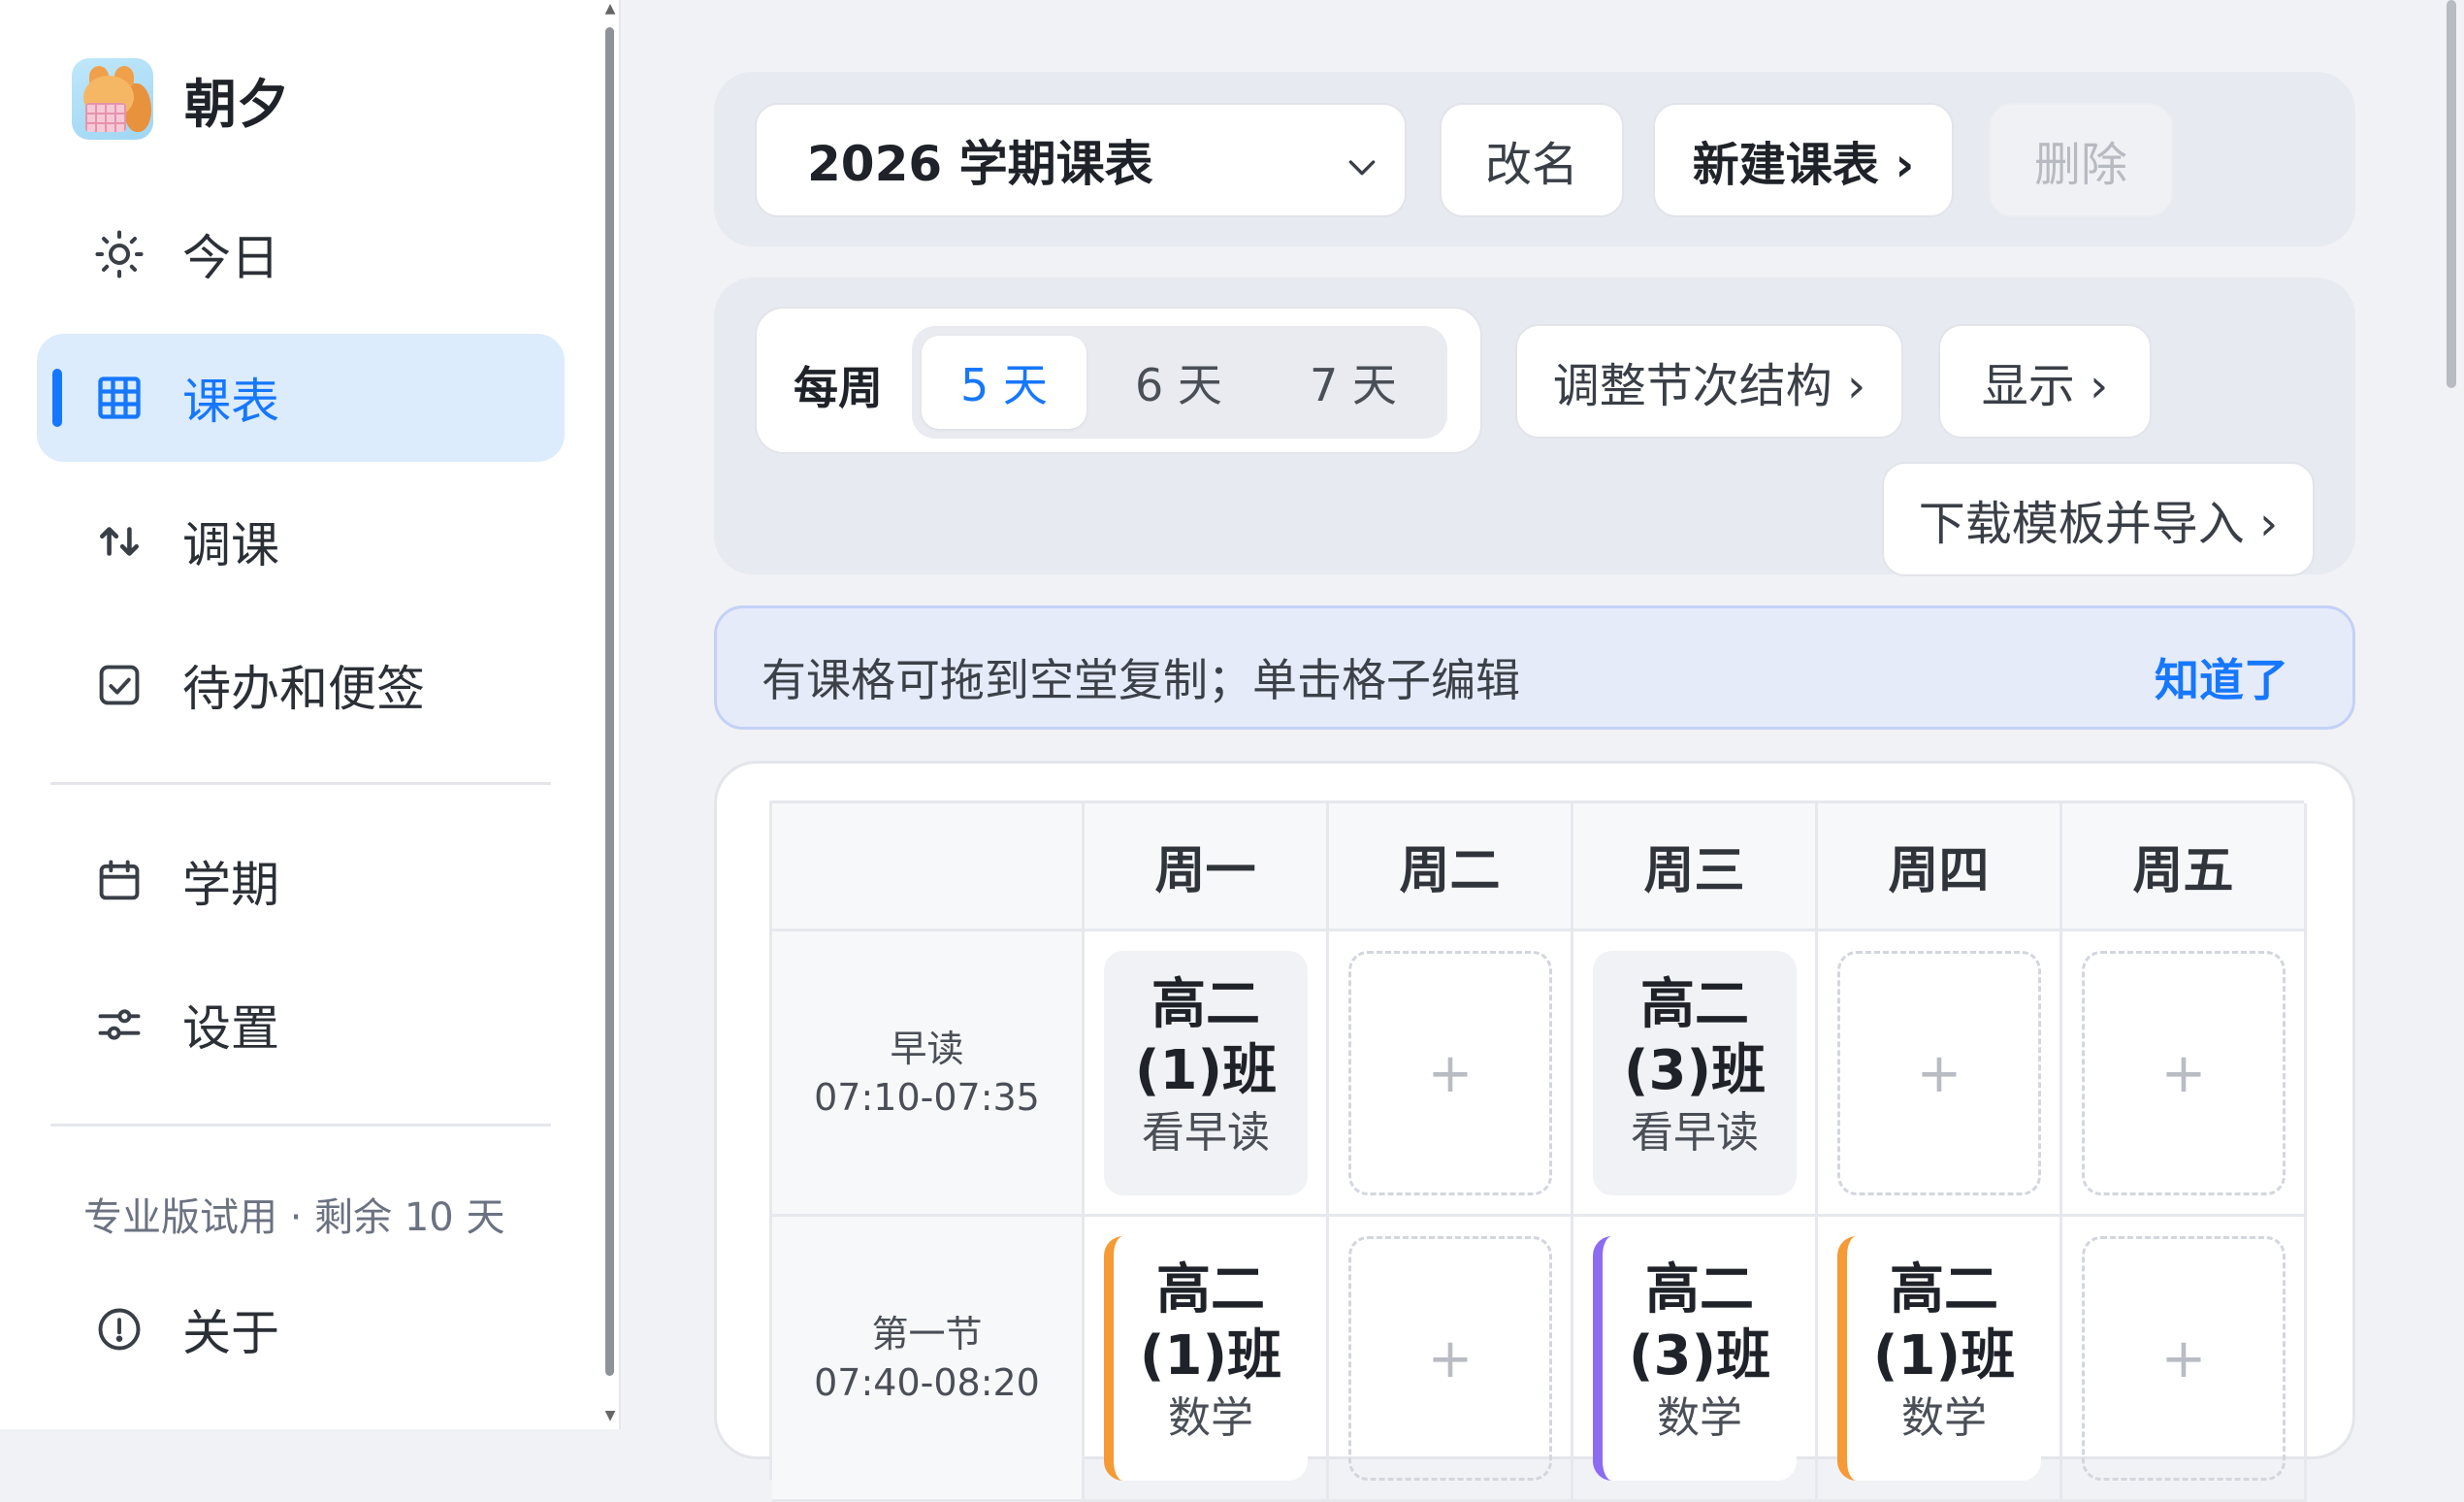 This screenshot has width=2464, height=1502. Describe the element at coordinates (303, 689) in the screenshot. I see `nav-label-todo: 待办和便签` at that location.